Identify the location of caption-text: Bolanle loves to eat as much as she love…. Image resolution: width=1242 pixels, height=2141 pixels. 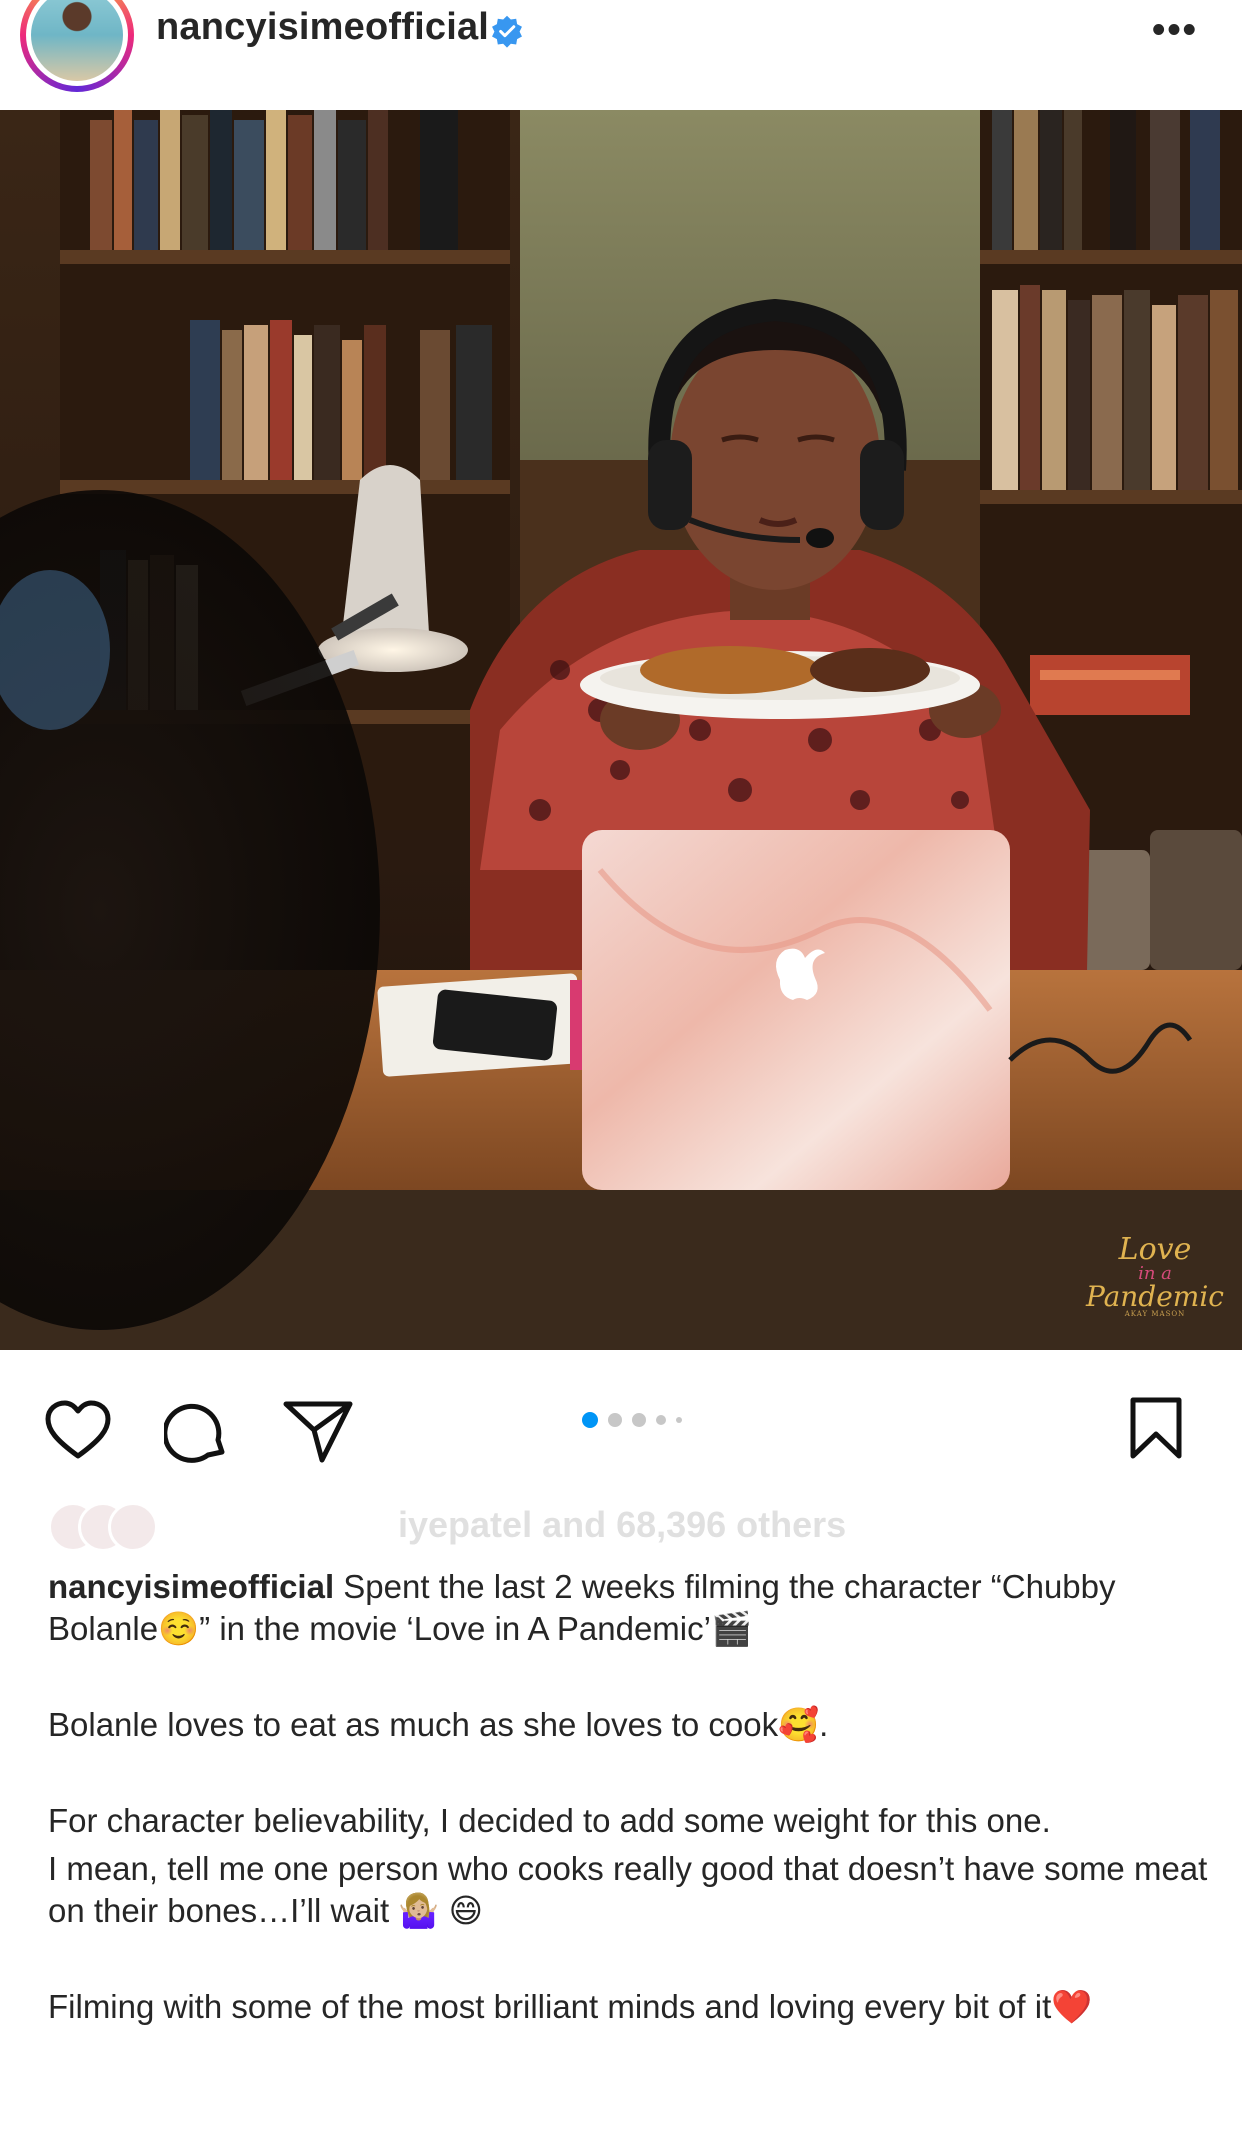
(438, 1724).